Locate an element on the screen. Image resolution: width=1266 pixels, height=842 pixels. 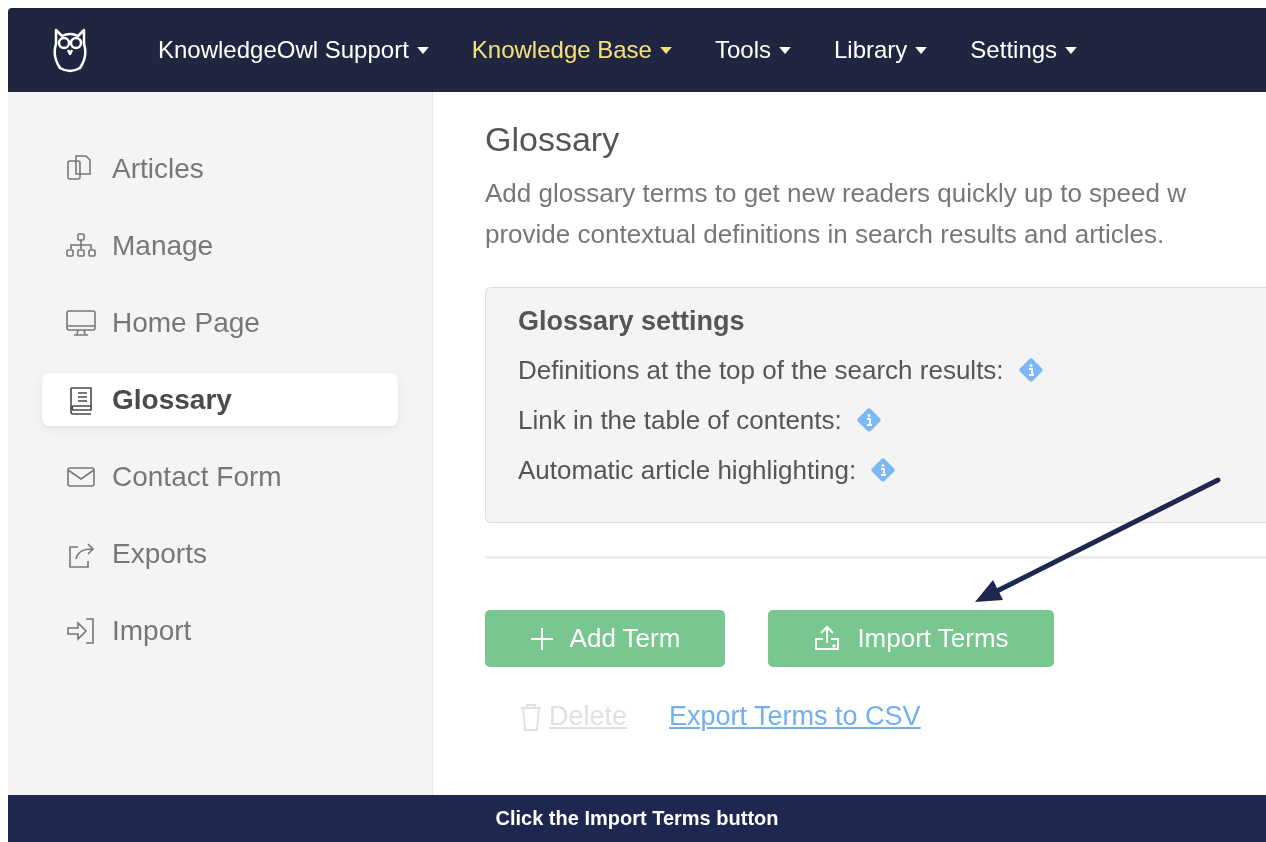
description-text: provide contextual definitions in search results and articles. is located at coordinates (825, 234).